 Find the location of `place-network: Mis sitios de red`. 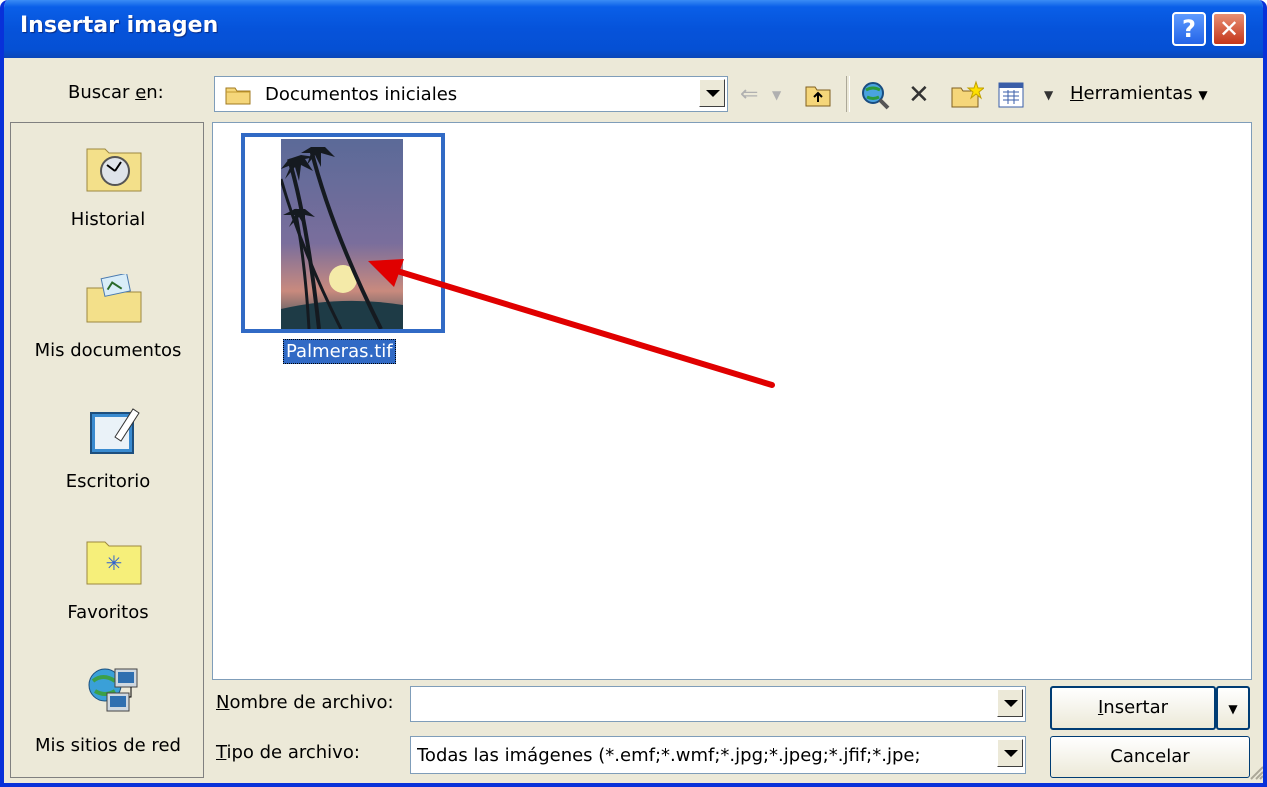

place-network: Mis sitios de red is located at coordinates (108, 710).